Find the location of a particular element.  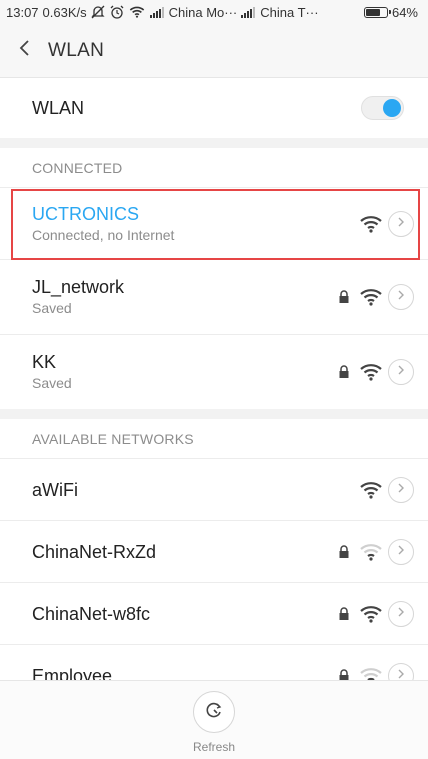

wifi-signal-weak-icon is located at coordinates (371, 552).